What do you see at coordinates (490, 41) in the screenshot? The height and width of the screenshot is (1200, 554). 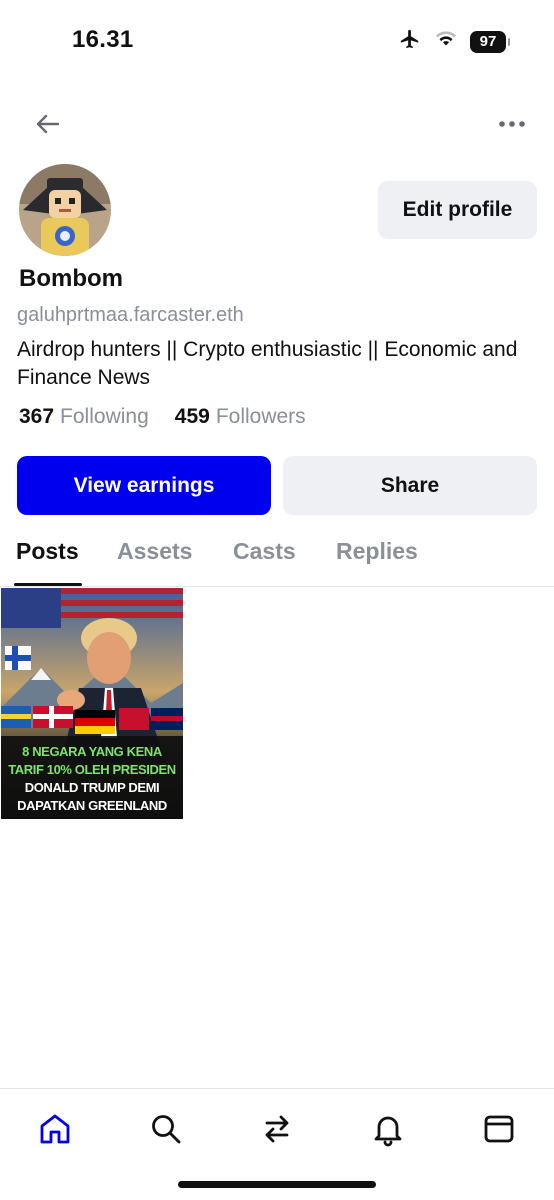 I see `battery-icon: 97` at bounding box center [490, 41].